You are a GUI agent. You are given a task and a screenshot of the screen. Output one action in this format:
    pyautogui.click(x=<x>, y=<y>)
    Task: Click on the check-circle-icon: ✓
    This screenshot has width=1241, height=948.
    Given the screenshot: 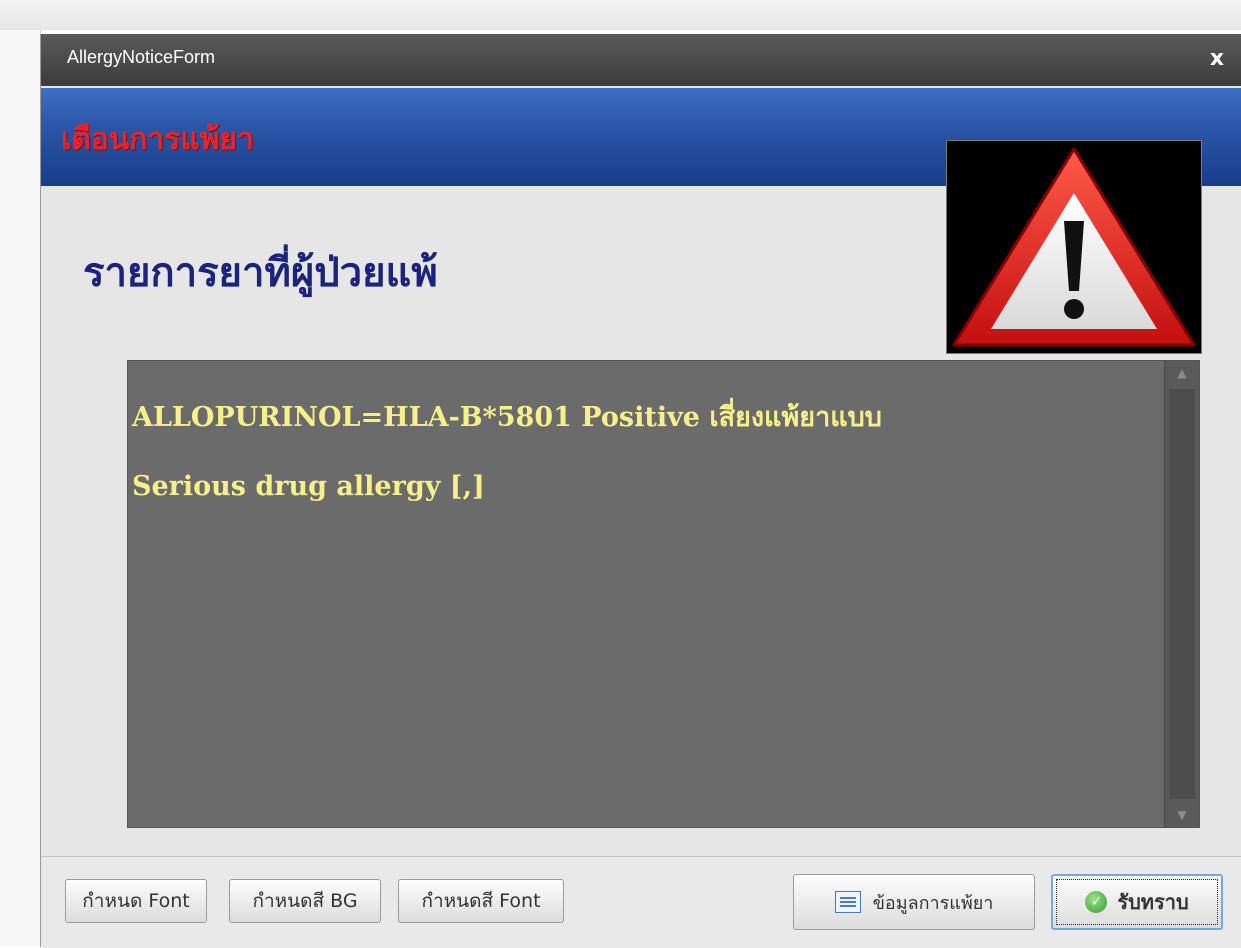 What is the action you would take?
    pyautogui.click(x=1096, y=902)
    